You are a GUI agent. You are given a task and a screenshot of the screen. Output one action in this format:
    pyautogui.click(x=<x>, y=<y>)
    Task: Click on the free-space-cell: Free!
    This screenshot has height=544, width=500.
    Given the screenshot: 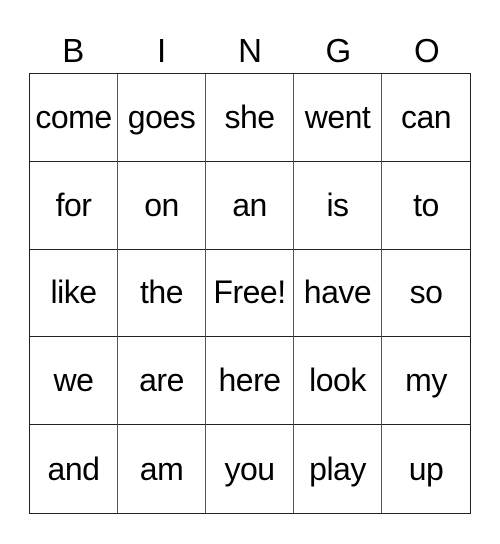 What is the action you would take?
    pyautogui.click(x=250, y=293)
    